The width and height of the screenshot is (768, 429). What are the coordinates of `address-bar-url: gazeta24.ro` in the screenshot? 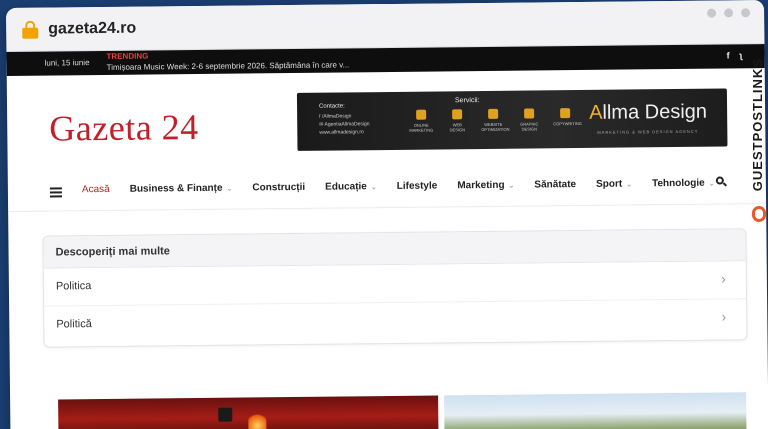 It's located at (92, 29).